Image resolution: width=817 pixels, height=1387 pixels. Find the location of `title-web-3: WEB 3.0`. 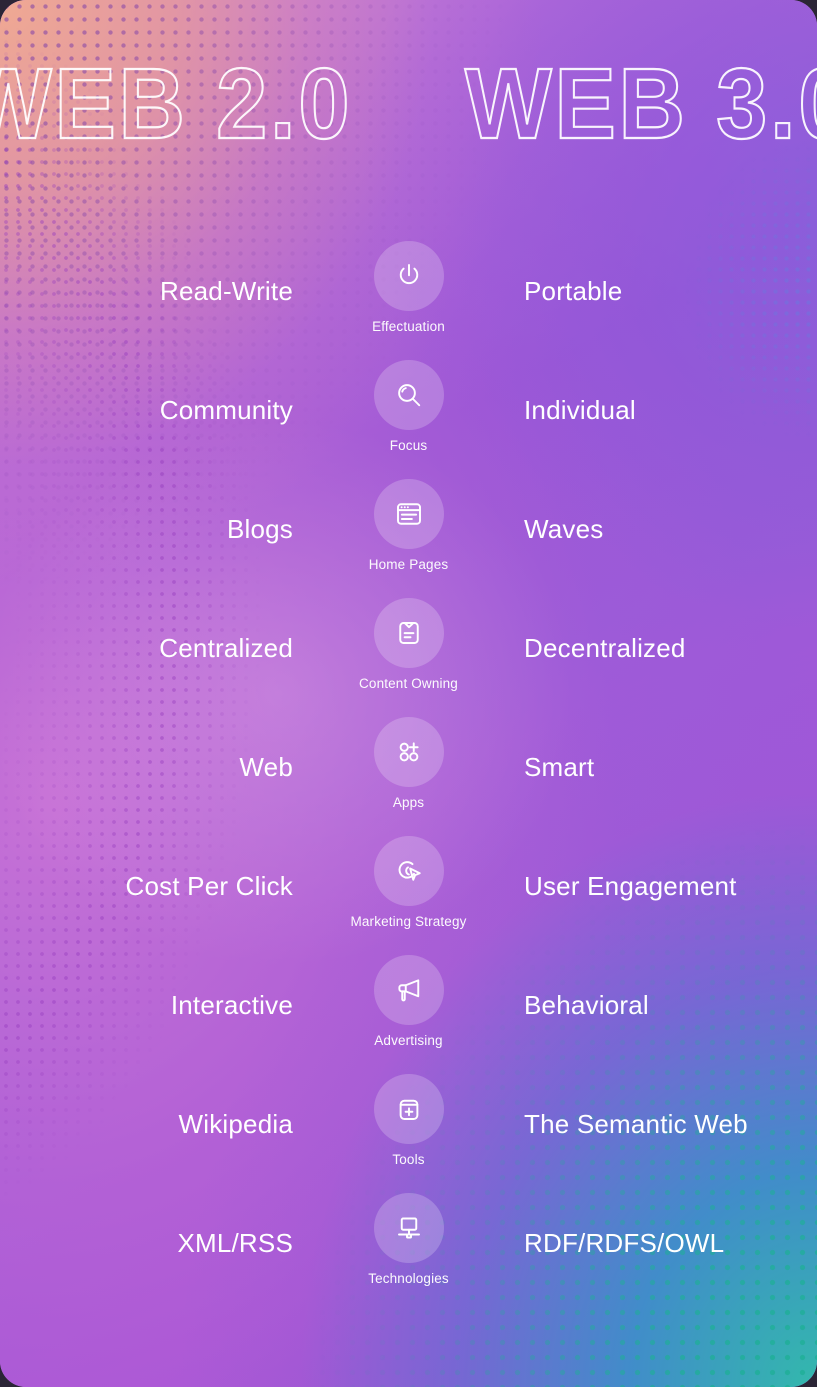

title-web-3: WEB 3.0 is located at coordinates (640, 104).